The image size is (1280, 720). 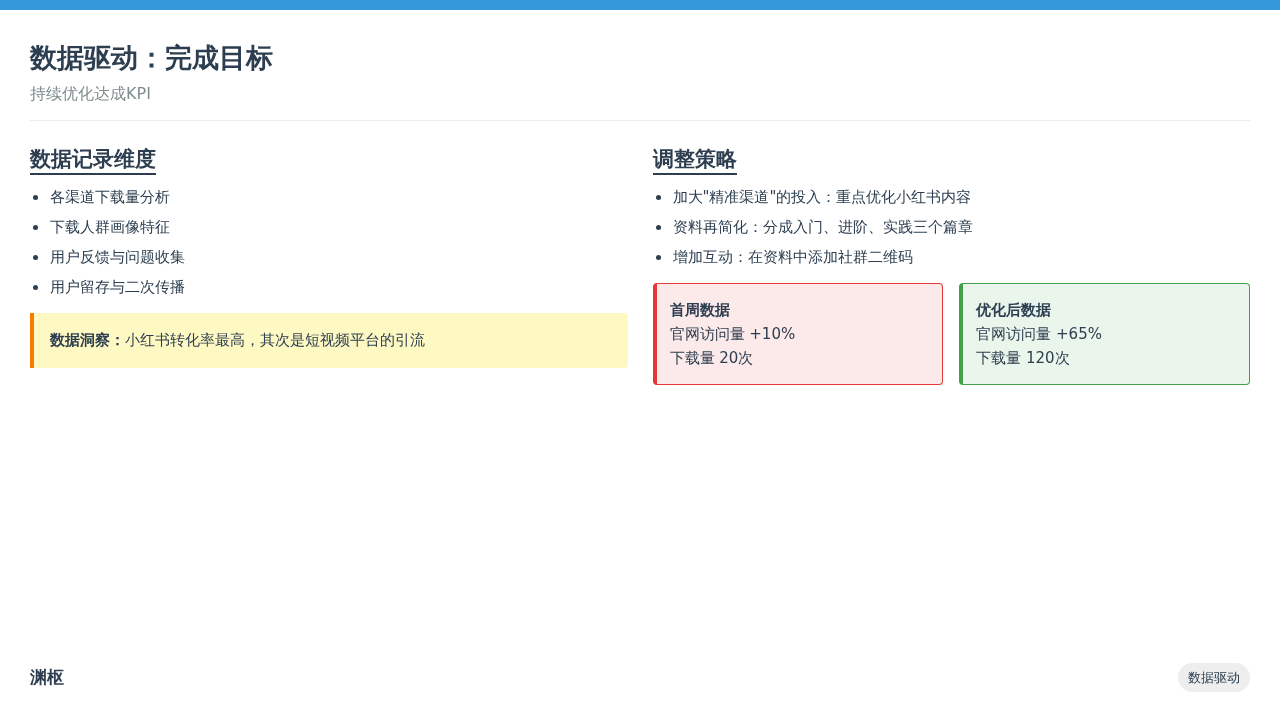 I want to click on section-heading: 调整策略, so click(x=694, y=160).